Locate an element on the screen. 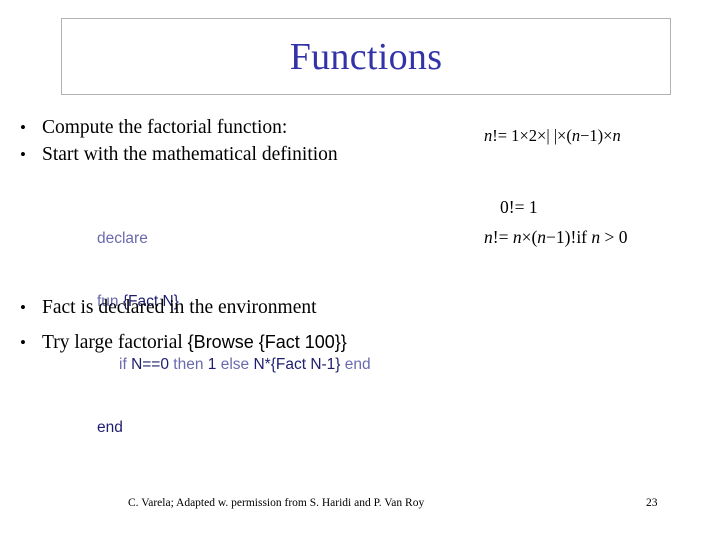 Image resolution: width=720 pixels, height=540 pixels. math-mul-2: × is located at coordinates (542, 135).